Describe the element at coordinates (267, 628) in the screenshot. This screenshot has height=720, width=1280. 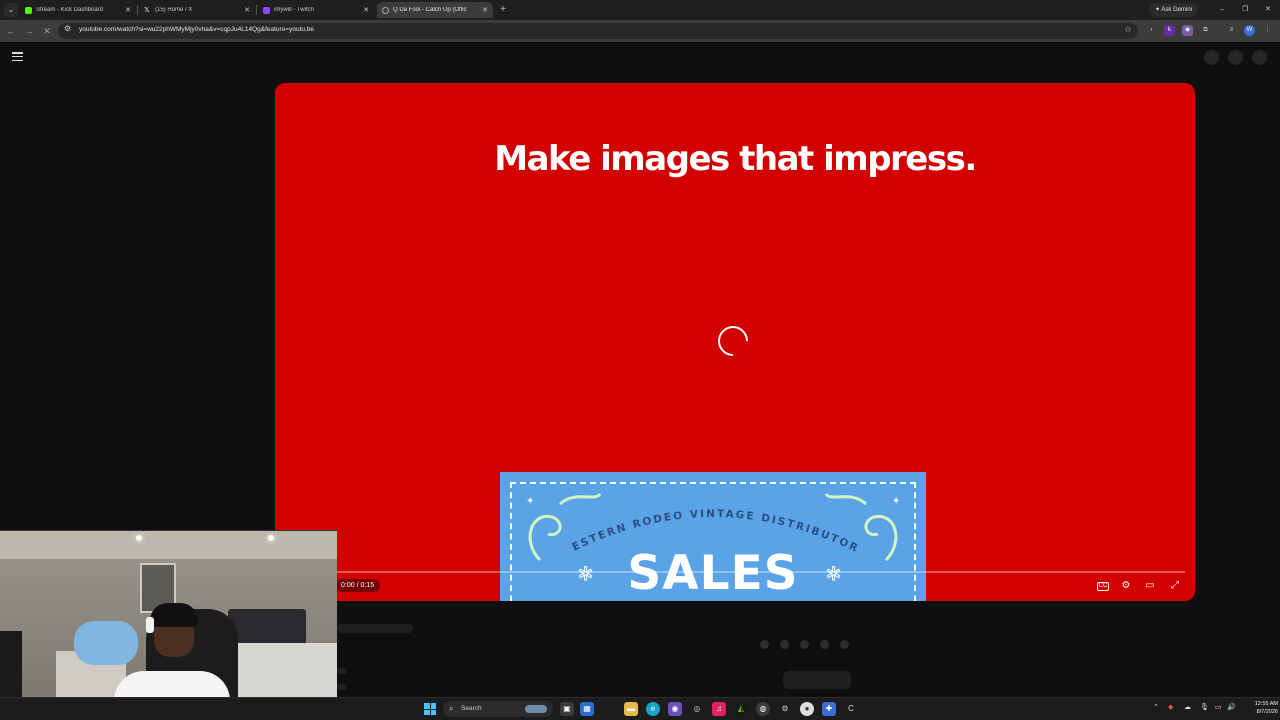
I see `bed-headboard` at that location.